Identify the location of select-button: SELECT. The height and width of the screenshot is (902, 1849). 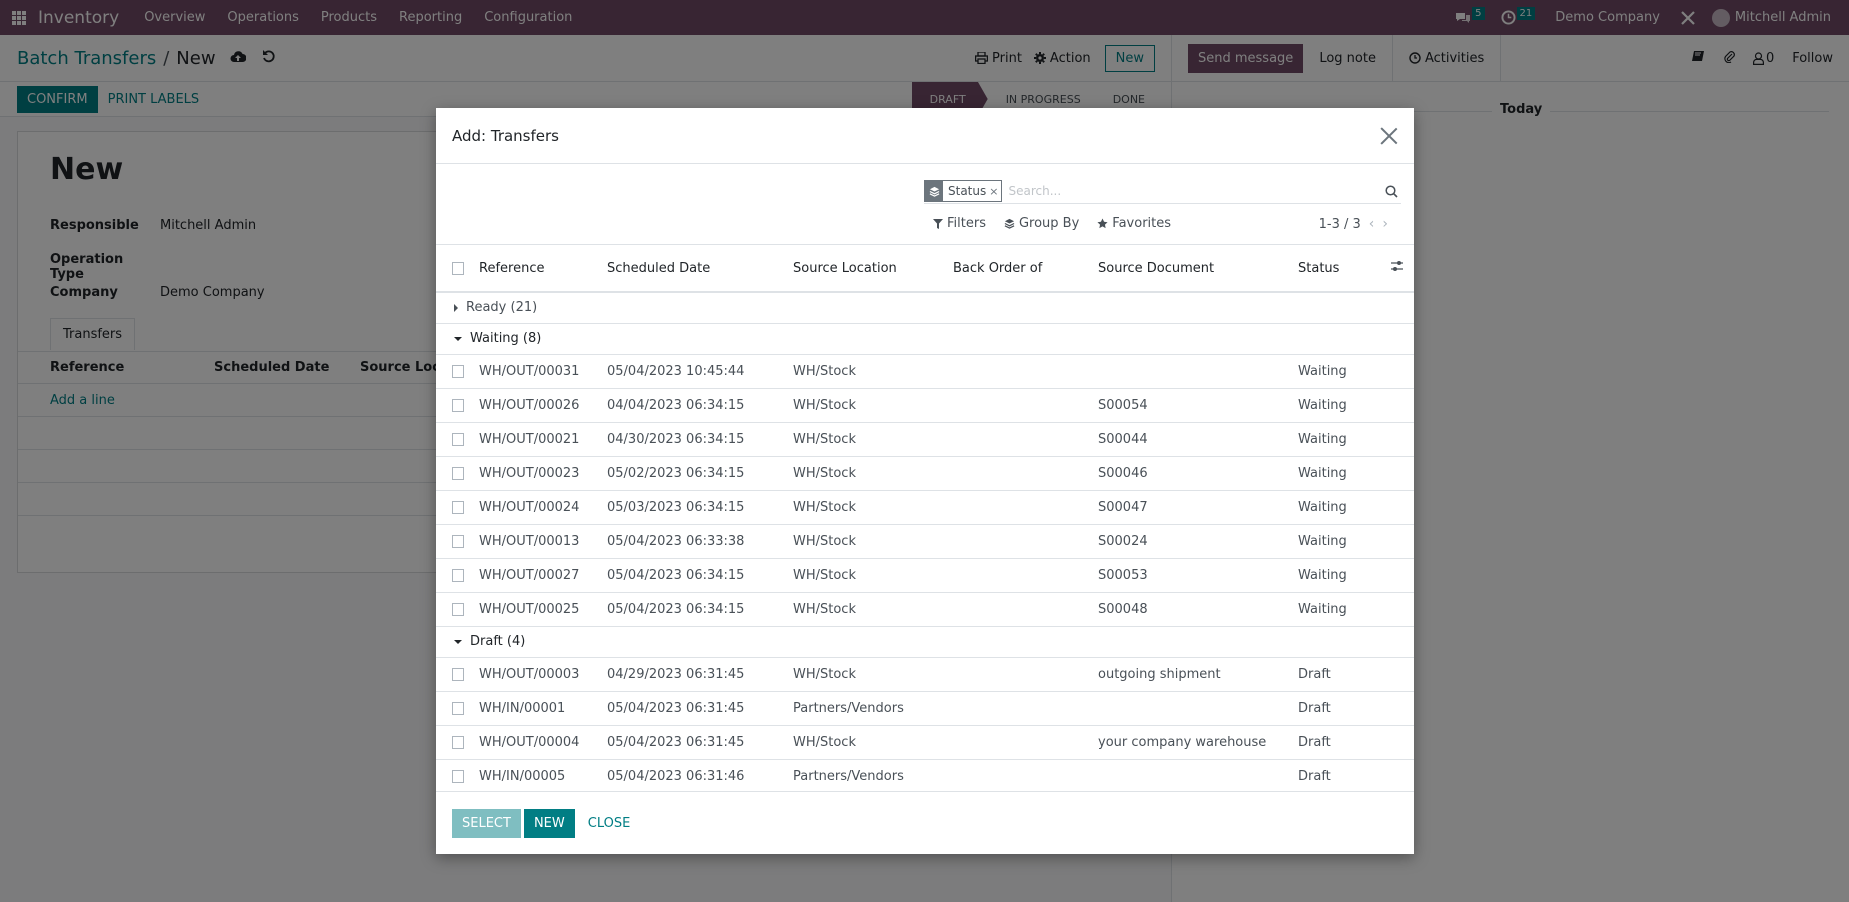
(486, 823).